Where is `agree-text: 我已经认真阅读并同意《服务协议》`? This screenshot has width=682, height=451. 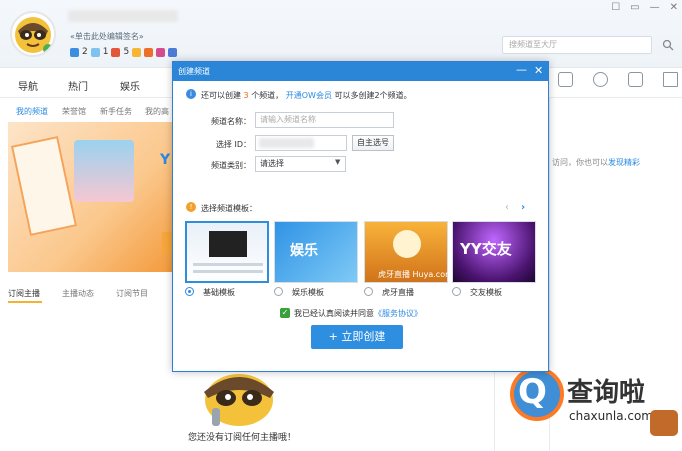
agree-text: 我已经认真阅读并同意《服务协议》 is located at coordinates (358, 313).